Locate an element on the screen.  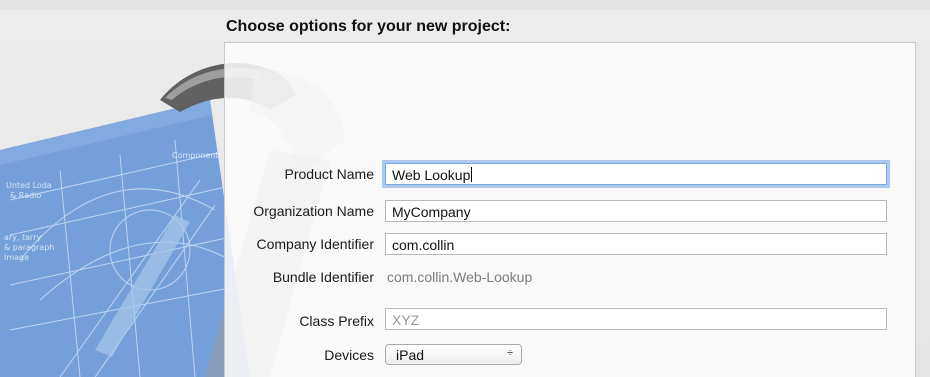
product-name-field: Web Lookup is located at coordinates (636, 174).